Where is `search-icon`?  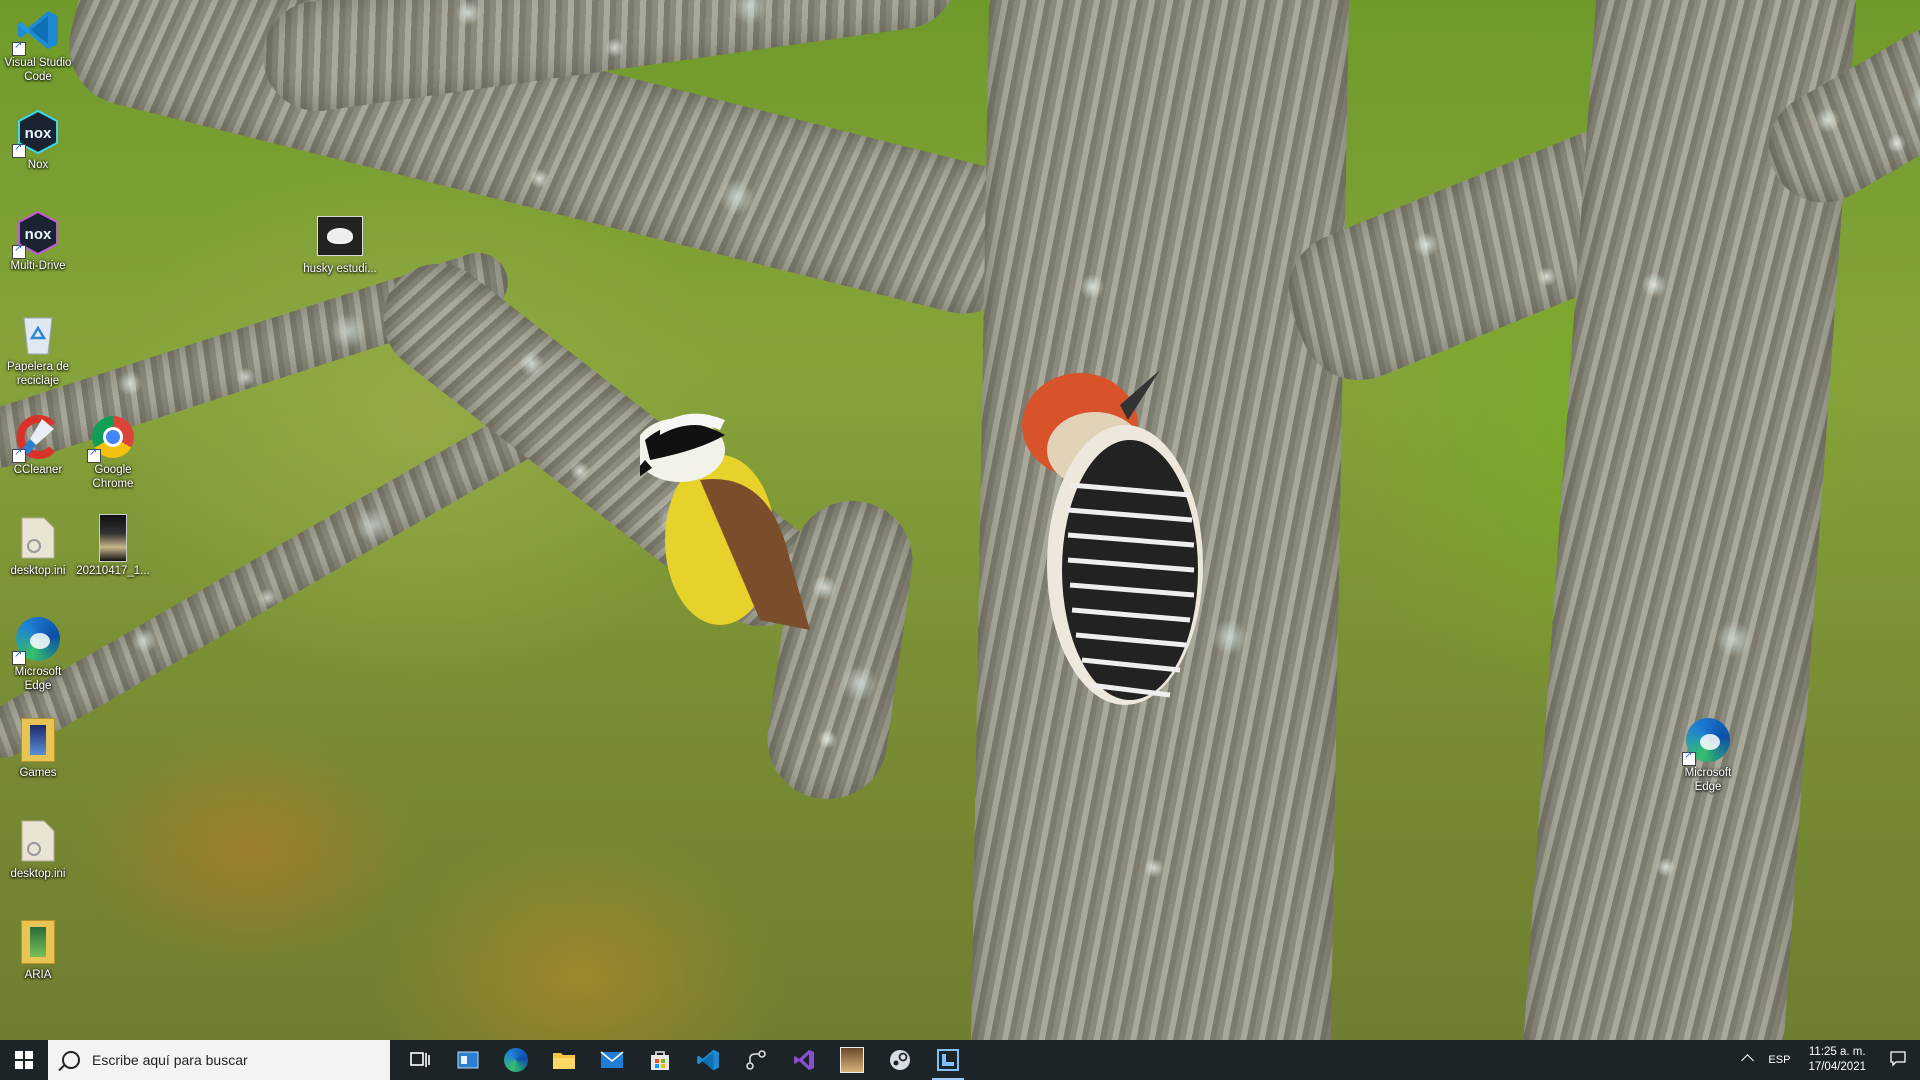
search-icon is located at coordinates (71, 1060).